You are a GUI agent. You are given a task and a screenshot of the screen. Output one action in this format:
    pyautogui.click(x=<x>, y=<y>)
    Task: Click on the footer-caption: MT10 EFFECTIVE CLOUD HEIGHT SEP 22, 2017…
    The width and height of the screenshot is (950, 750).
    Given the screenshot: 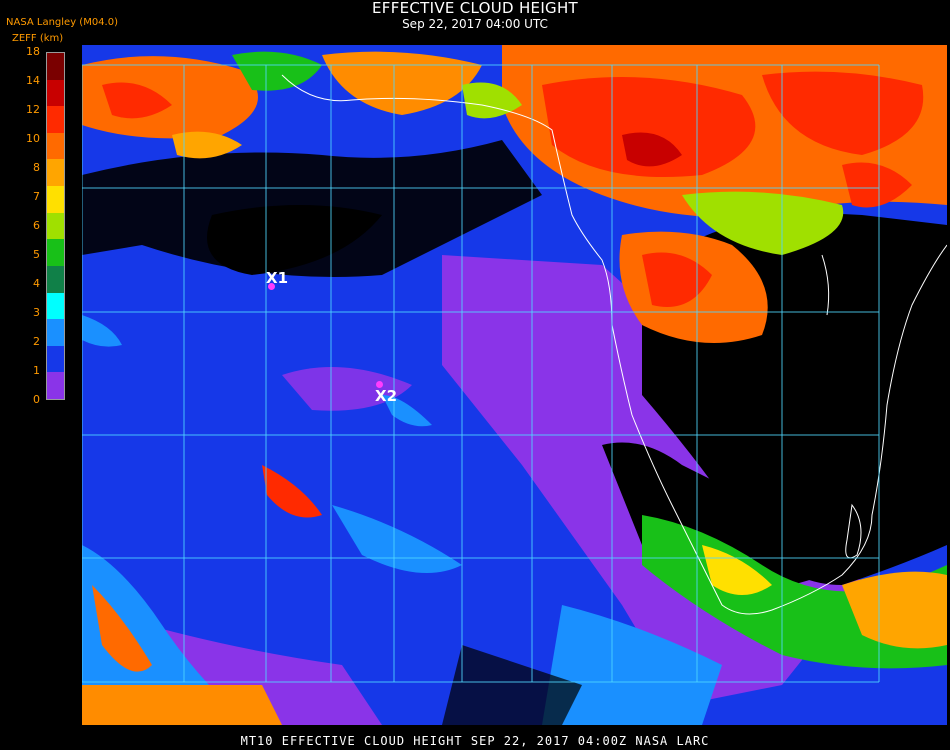 What is the action you would take?
    pyautogui.click(x=475, y=741)
    